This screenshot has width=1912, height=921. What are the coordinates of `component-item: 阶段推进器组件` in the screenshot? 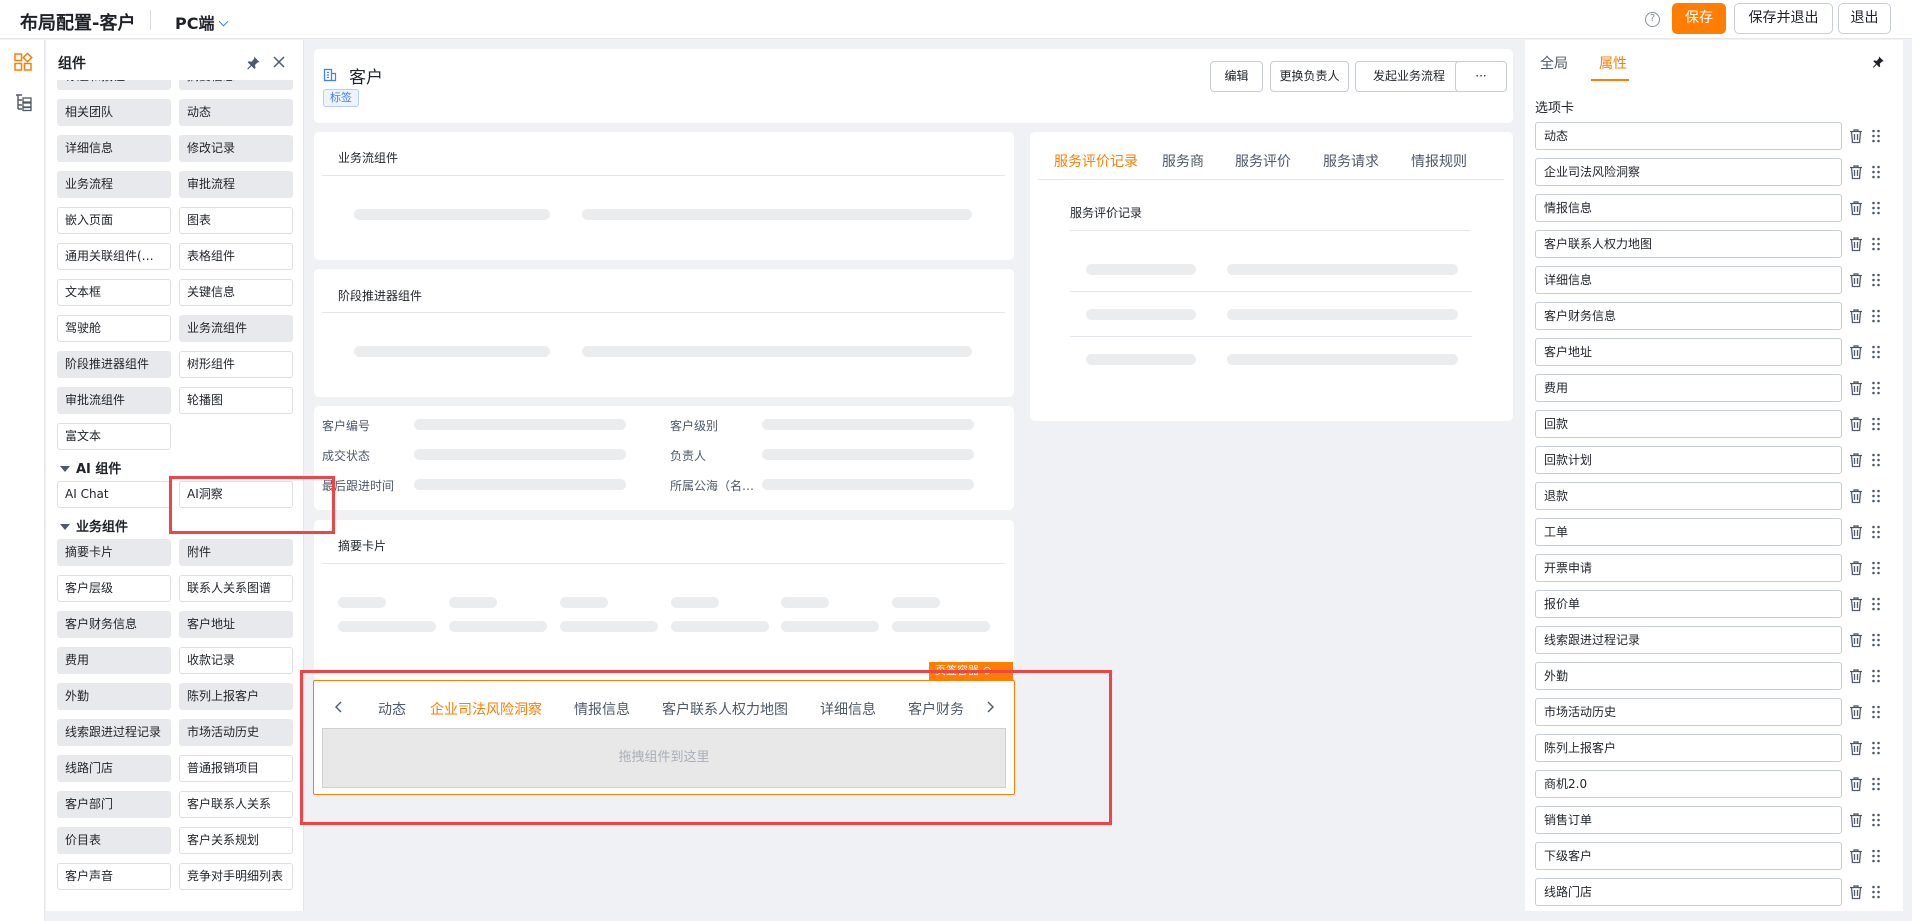 It's located at (114, 364).